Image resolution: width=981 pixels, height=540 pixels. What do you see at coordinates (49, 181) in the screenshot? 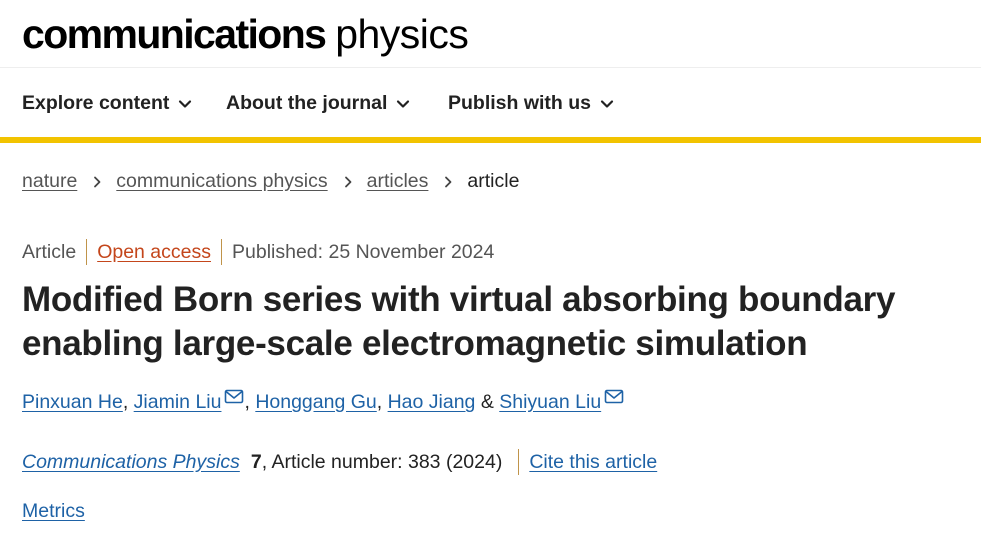
I see `breadcrumb-nature: nature` at bounding box center [49, 181].